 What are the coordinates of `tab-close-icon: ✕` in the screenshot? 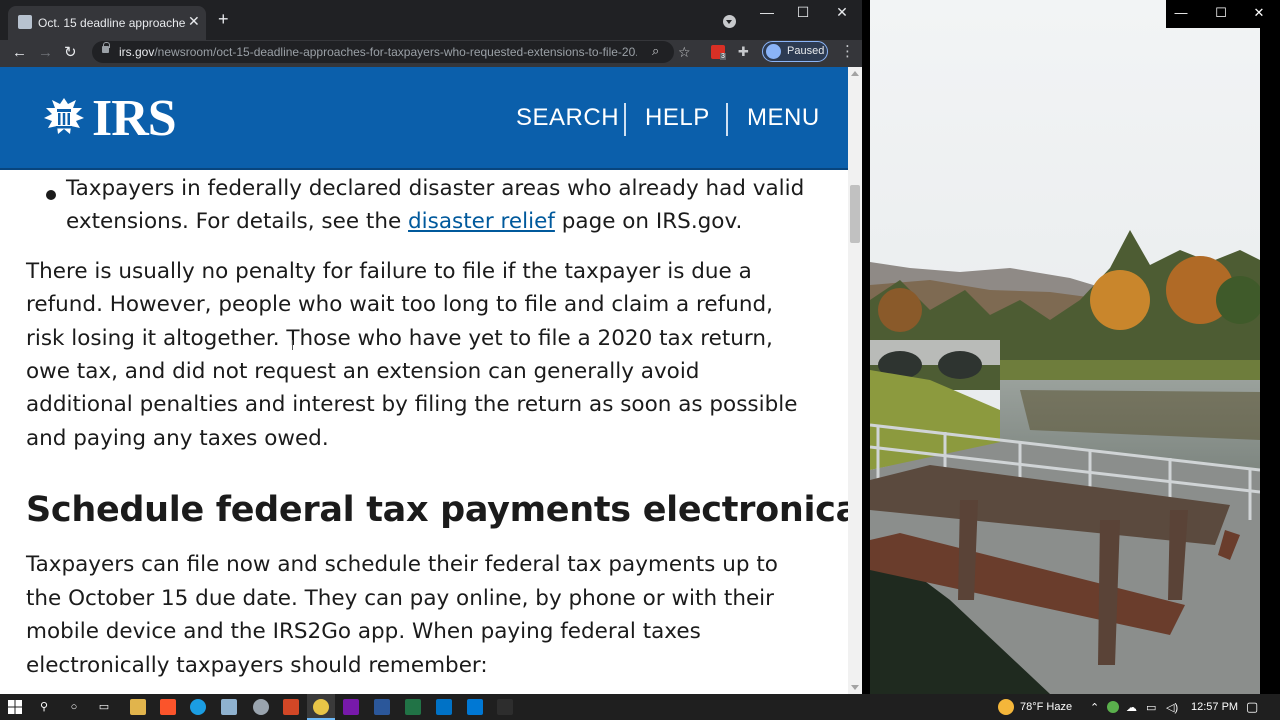 It's located at (194, 21).